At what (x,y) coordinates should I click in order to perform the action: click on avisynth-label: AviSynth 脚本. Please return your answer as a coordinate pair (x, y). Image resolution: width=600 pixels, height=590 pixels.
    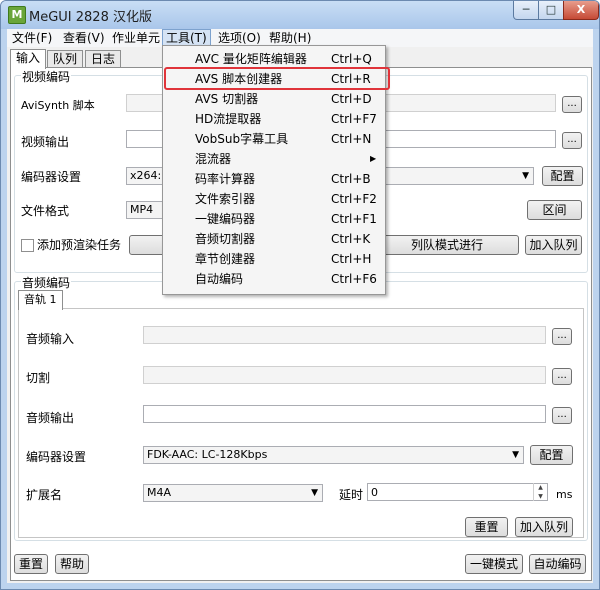
    Looking at the image, I should click on (58, 105).